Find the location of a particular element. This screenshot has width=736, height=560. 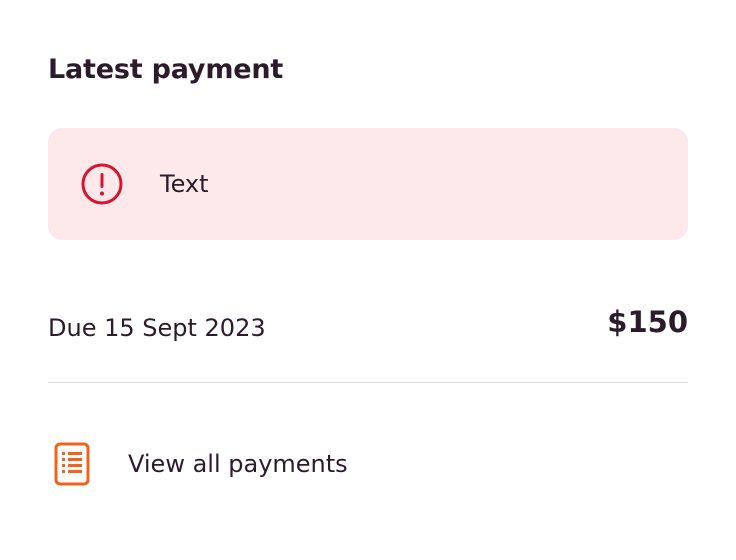

view-all-payments-label: View all payments is located at coordinates (238, 464).